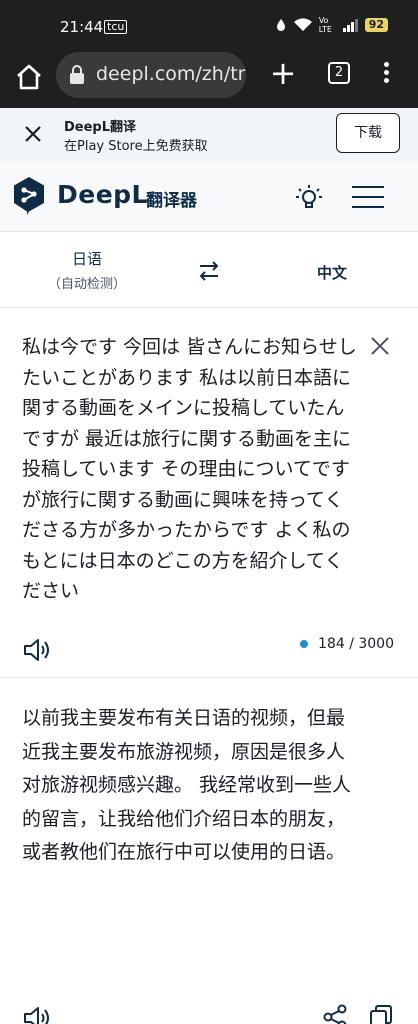 The image size is (418, 1024). I want to click on home-icon, so click(29, 77).